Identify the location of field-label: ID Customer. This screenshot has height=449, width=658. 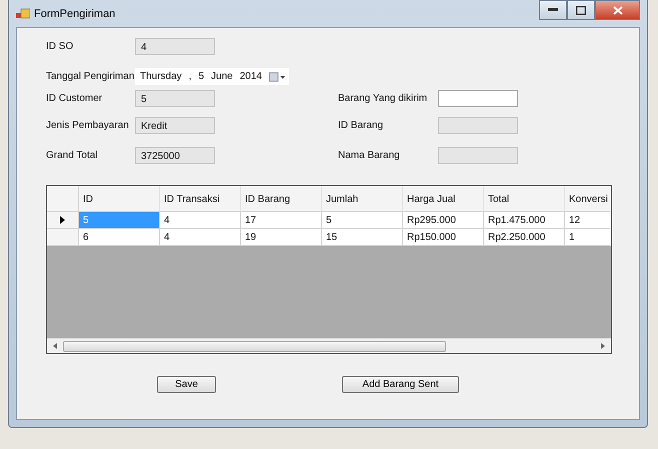
(75, 98).